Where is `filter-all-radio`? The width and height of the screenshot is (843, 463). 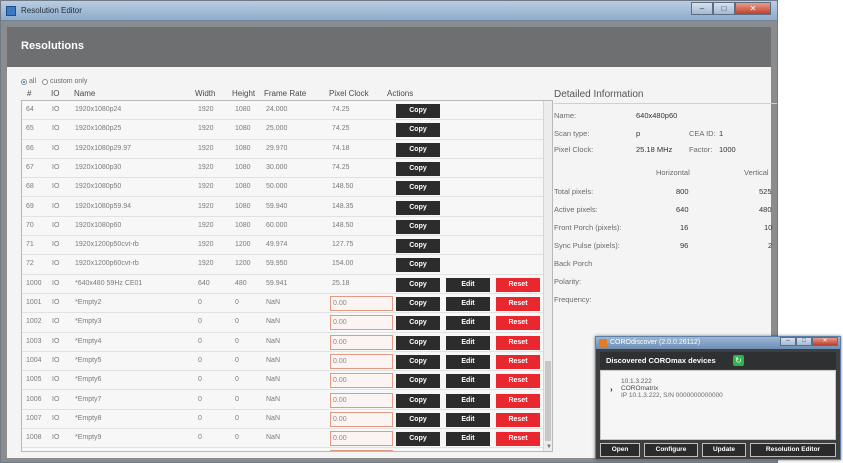
filter-all-radio is located at coordinates (24, 81).